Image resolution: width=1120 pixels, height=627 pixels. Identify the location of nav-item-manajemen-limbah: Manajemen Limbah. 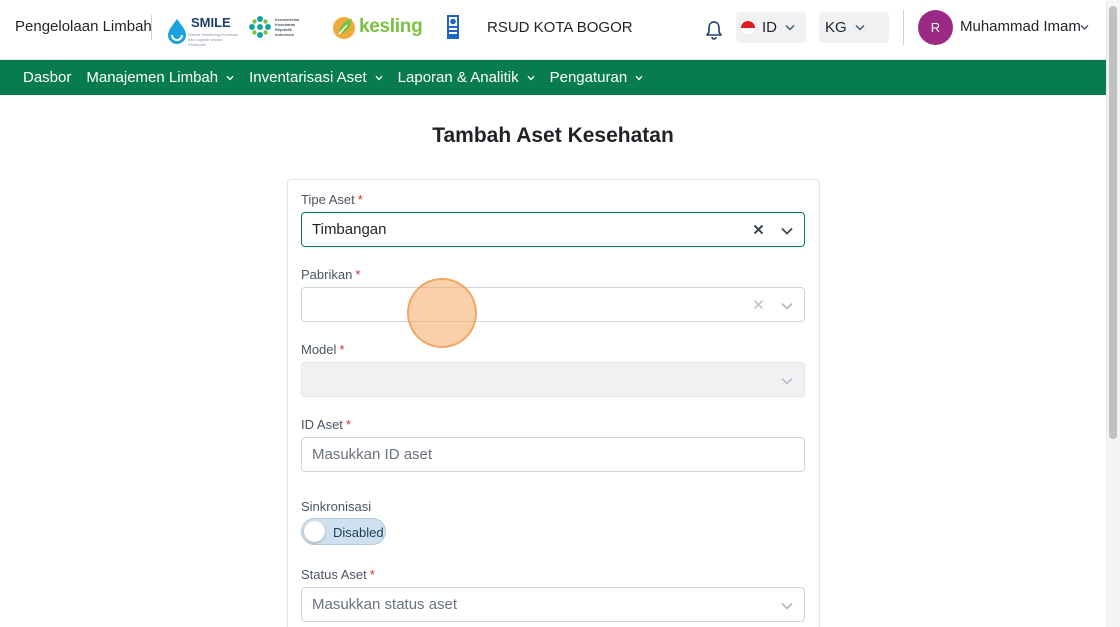
(160, 77).